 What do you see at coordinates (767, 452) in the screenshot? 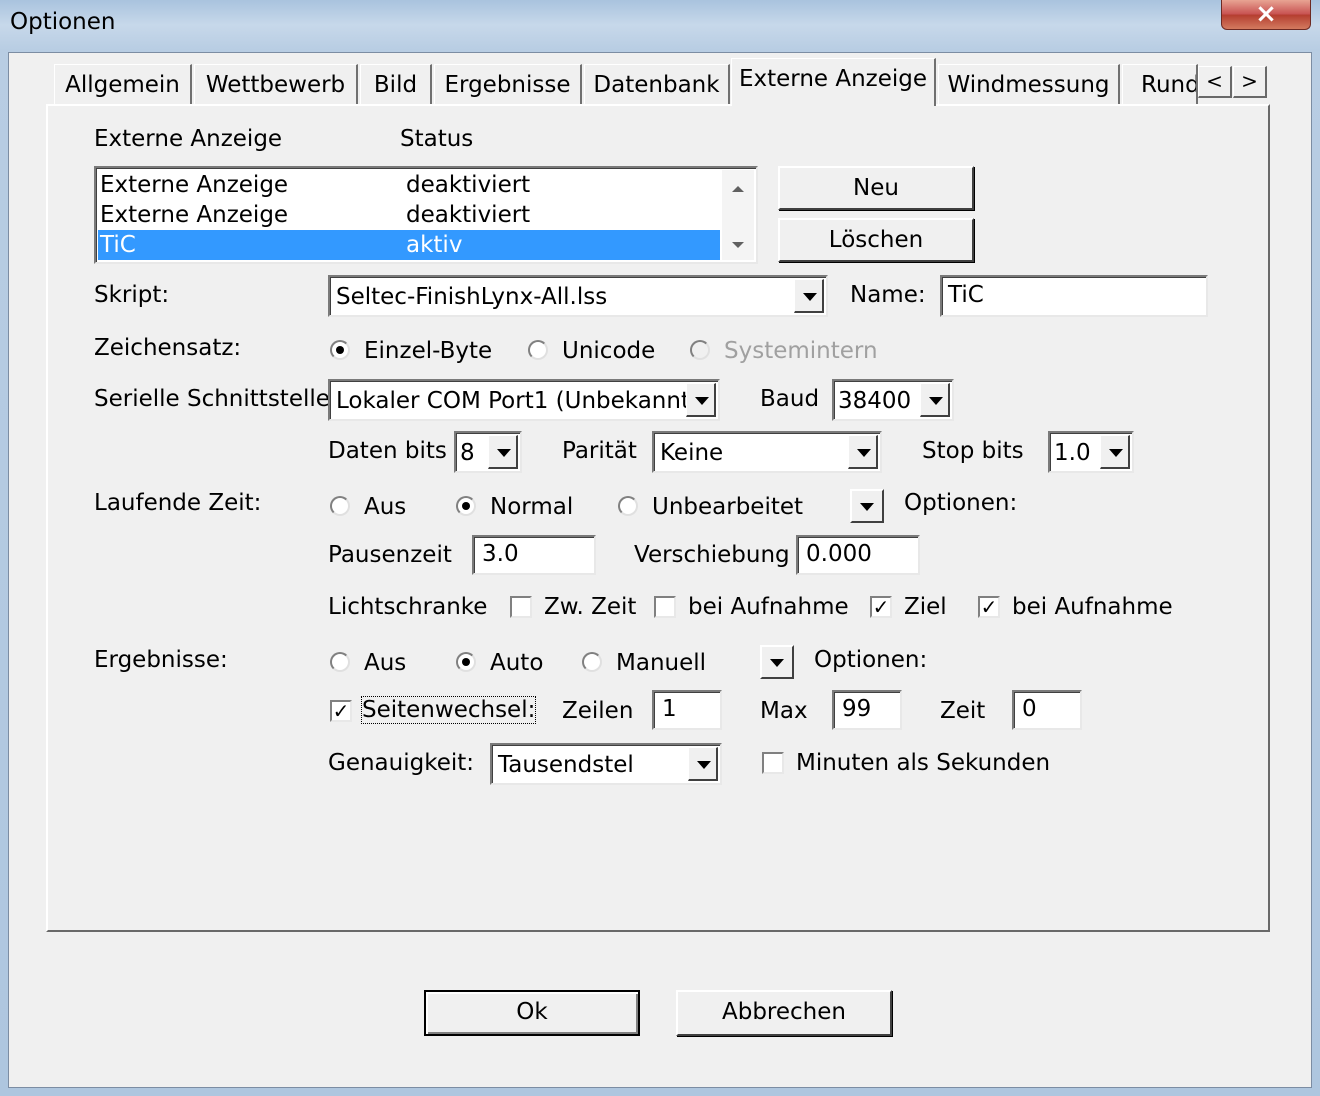
I see `parity-select: Keine` at bounding box center [767, 452].